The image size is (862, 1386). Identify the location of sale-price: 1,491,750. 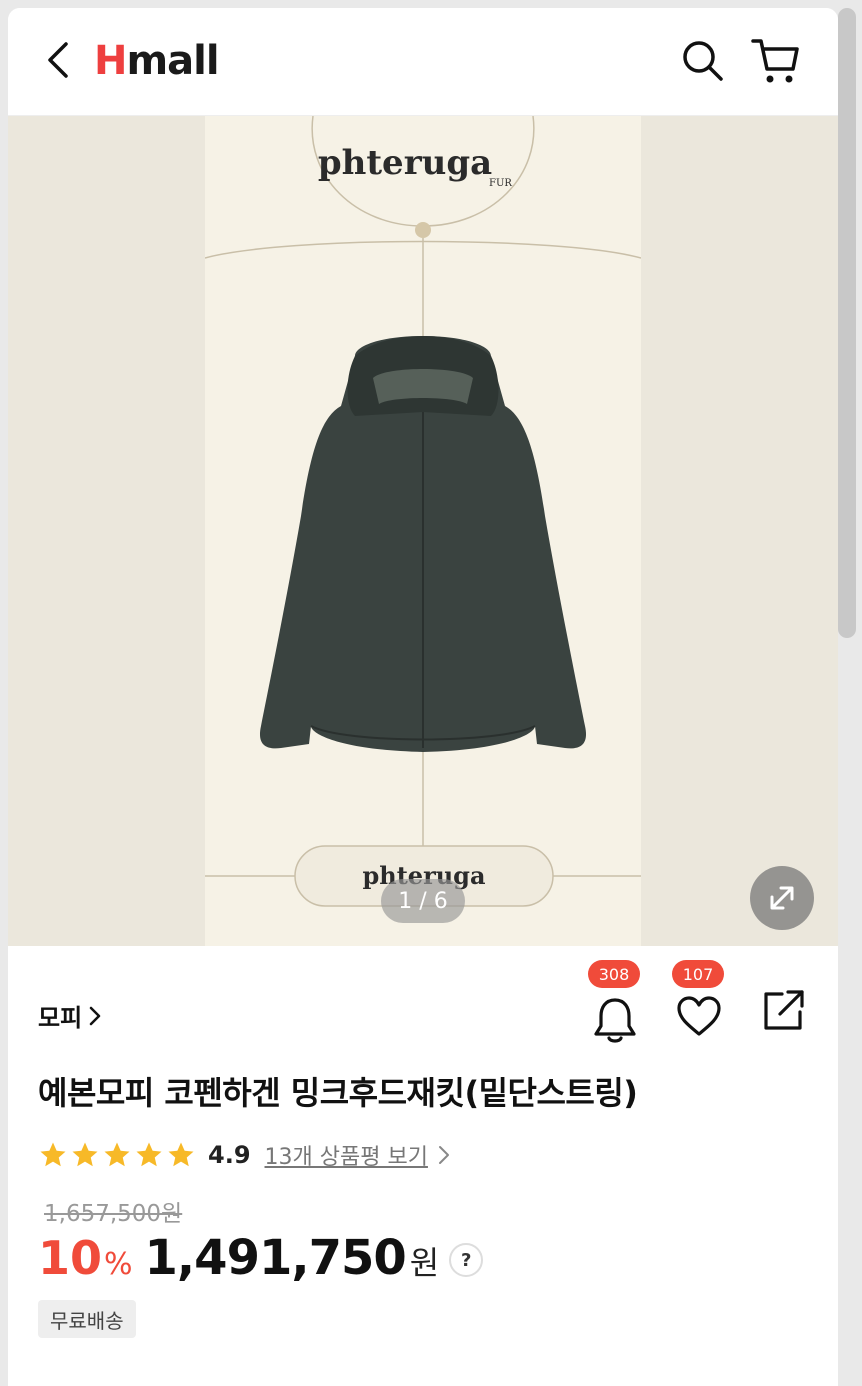
(275, 1258).